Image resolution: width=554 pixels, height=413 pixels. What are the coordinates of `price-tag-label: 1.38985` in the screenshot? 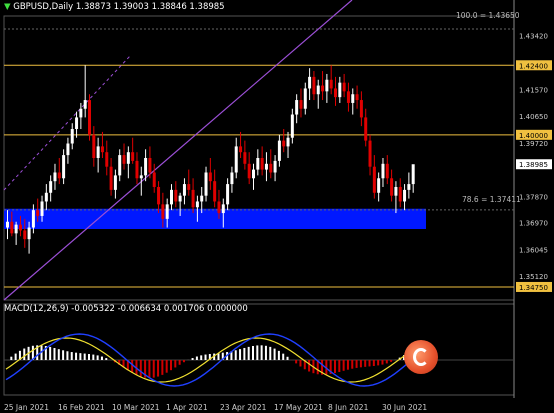 It's located at (533, 165).